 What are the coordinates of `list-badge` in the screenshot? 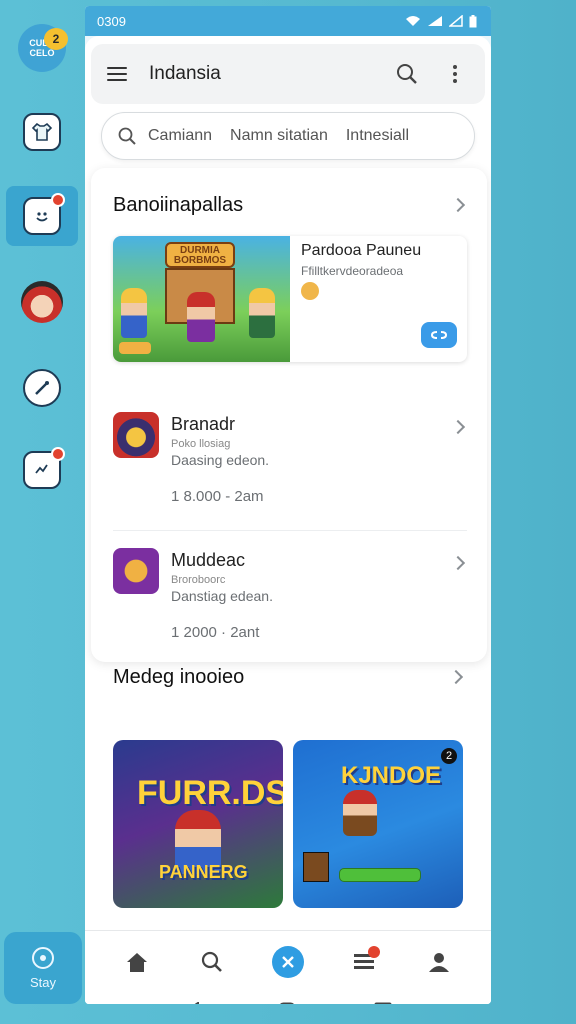 It's located at (373, 951).